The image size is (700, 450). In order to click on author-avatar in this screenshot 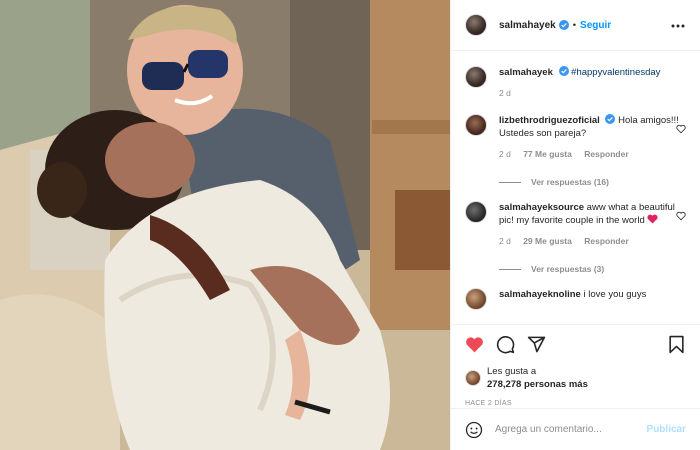, I will do `click(476, 25)`.